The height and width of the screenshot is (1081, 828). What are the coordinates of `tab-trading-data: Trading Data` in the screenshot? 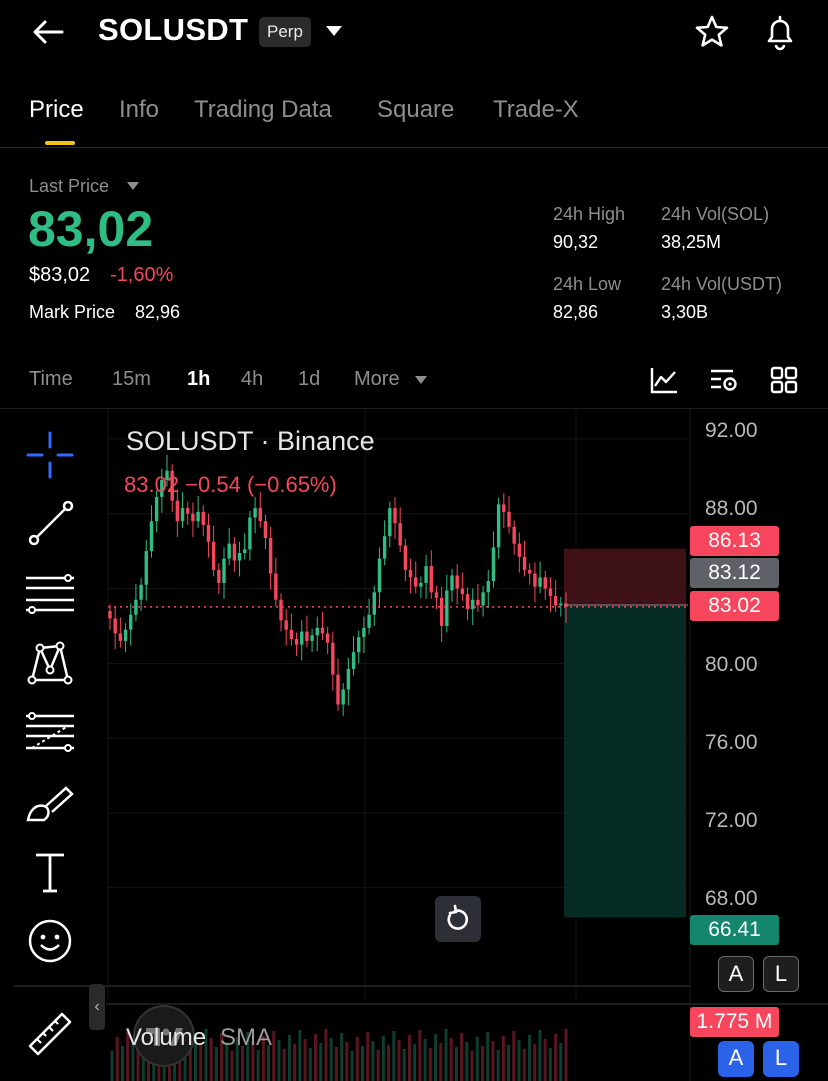 It's located at (263, 110).